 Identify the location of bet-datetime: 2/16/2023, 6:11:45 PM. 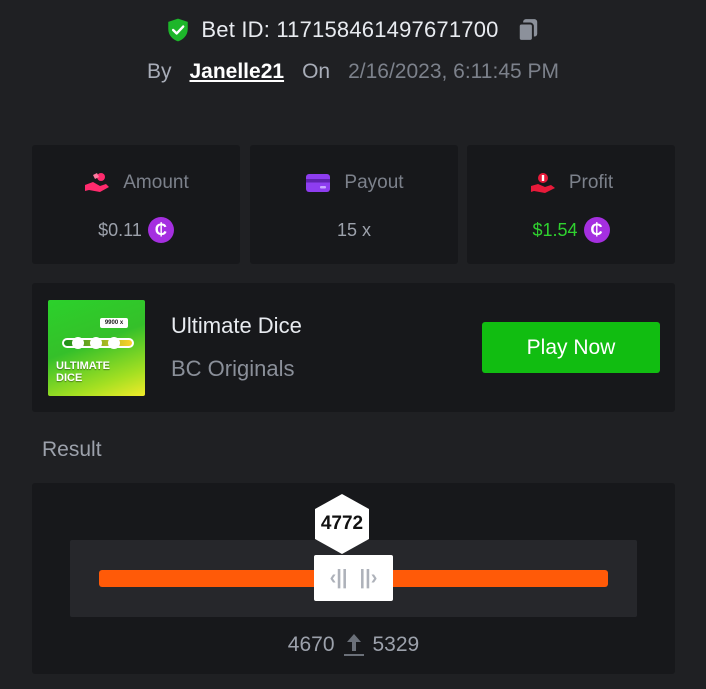
(454, 71).